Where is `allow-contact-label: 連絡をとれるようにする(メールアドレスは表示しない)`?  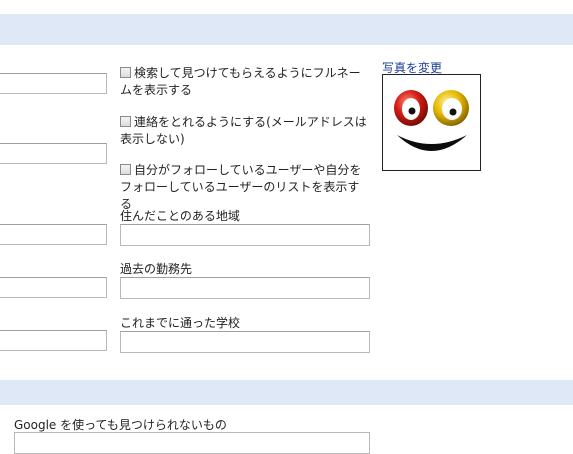
allow-contact-label: 連絡をとれるようにする(メールアドレスは表示しない) is located at coordinates (243, 130).